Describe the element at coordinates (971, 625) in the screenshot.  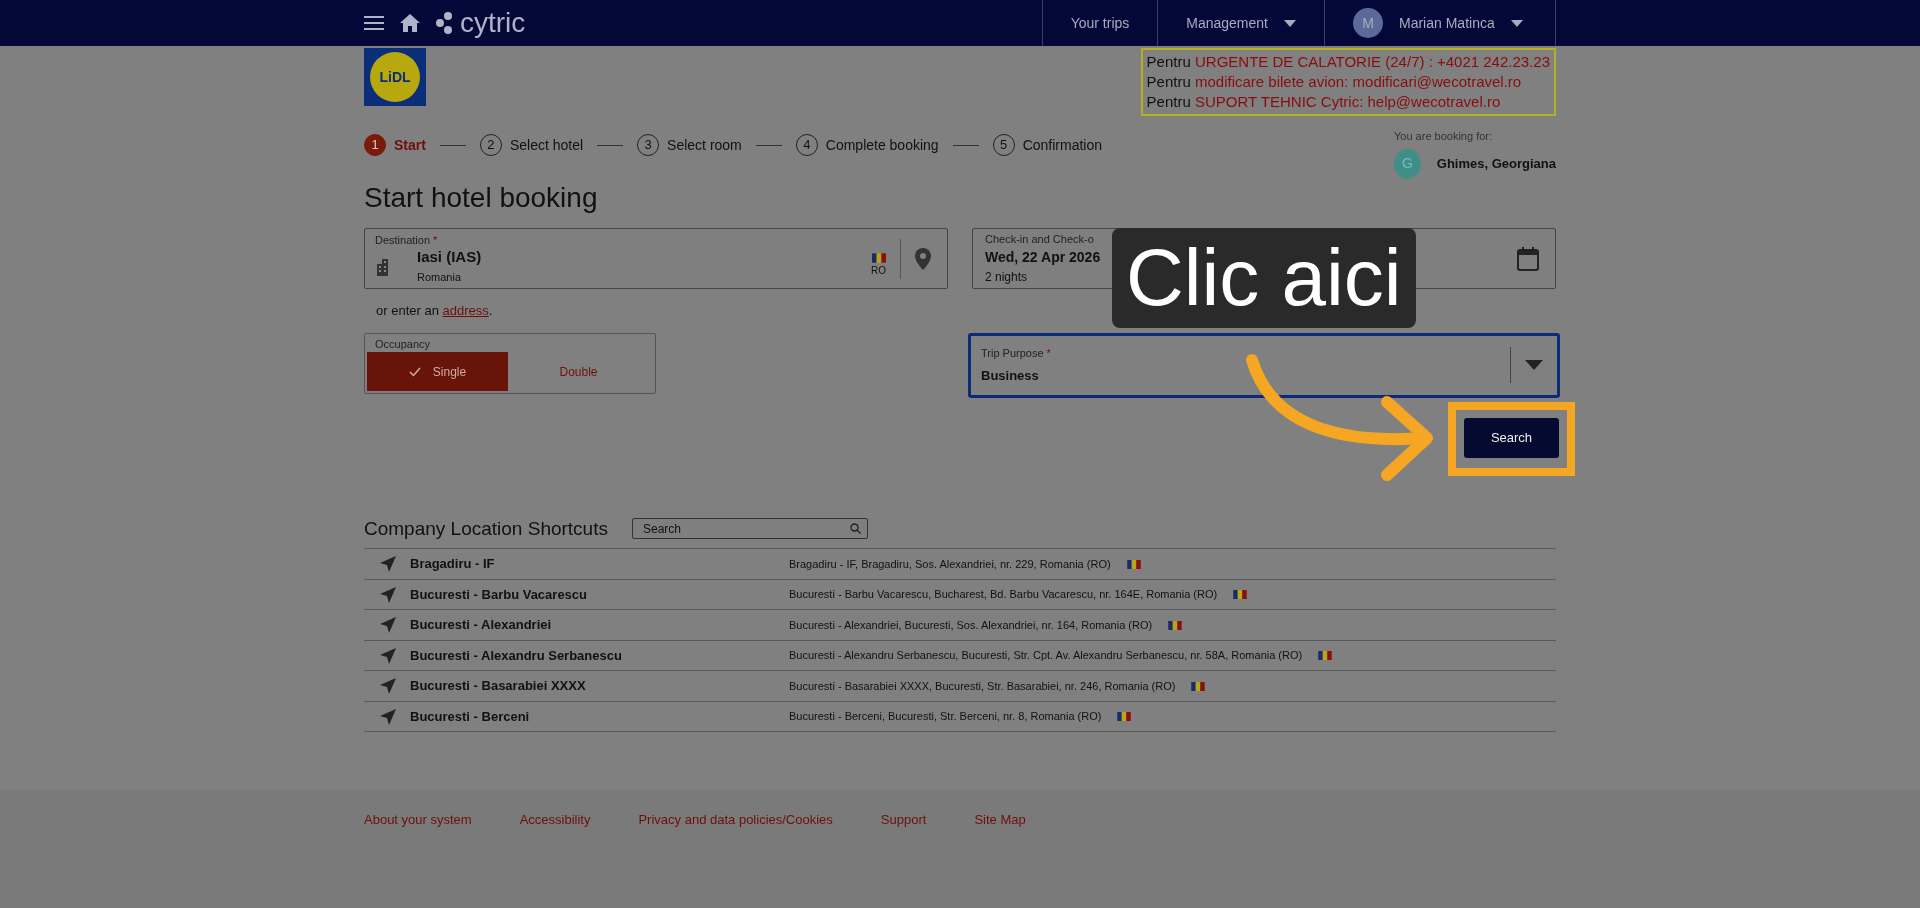
I see `location-address: Bucuresti - Alexandriei, Bucuresti, Sos. Alexandriei, nr. 164, Romania (RO)` at that location.